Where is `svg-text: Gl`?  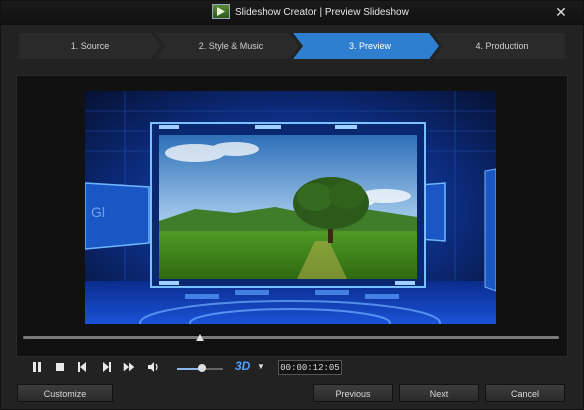 svg-text: Gl is located at coordinates (98, 212).